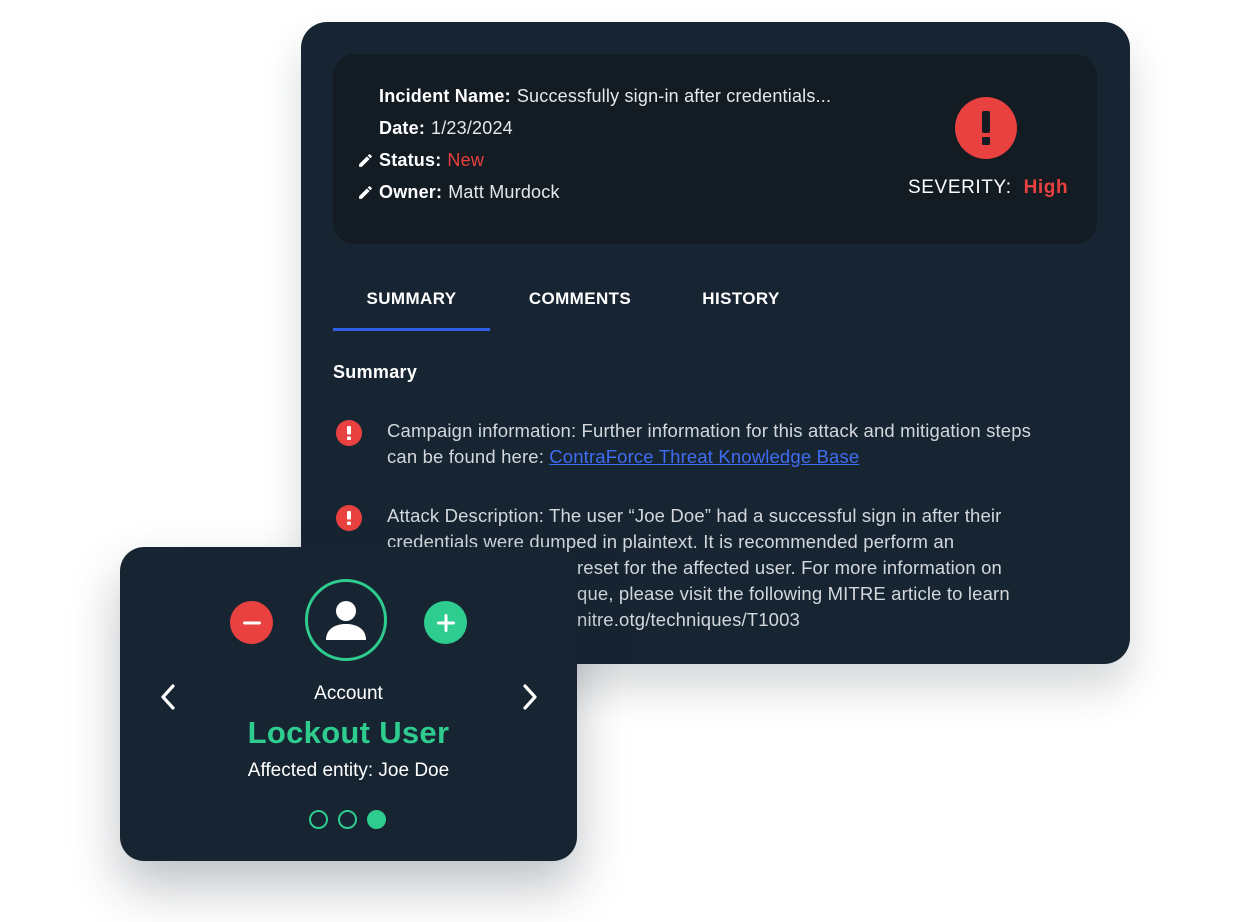 The height and width of the screenshot is (922, 1252). I want to click on add-action-button, so click(445, 622).